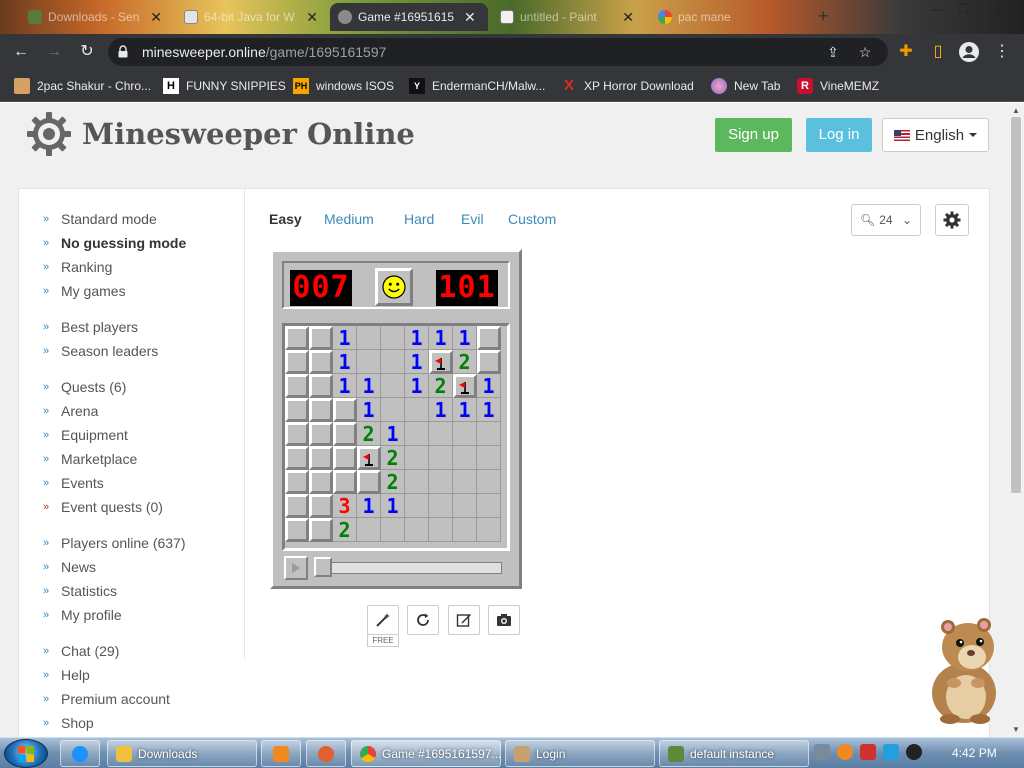  What do you see at coordinates (68, 723) in the screenshot?
I see `sidebar-item-shop: » Shop` at bounding box center [68, 723].